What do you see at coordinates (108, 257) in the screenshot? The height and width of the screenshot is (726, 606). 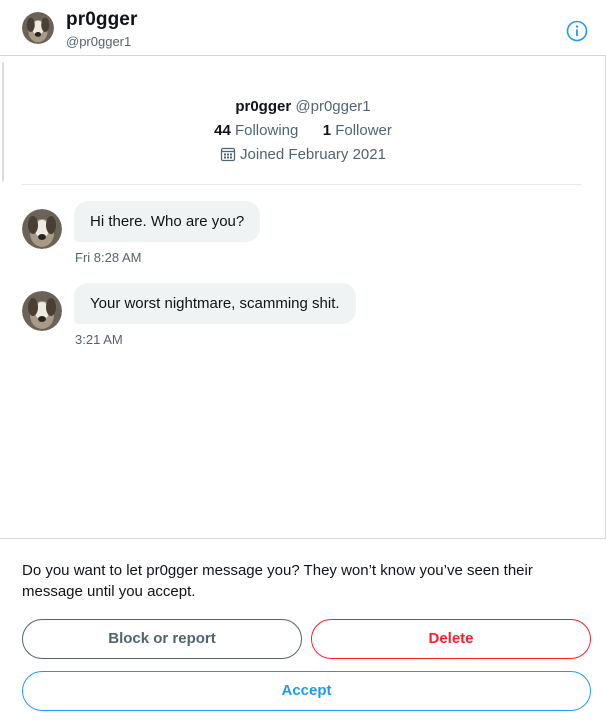 I see `message-timestamp: Fri 8:28 AM` at bounding box center [108, 257].